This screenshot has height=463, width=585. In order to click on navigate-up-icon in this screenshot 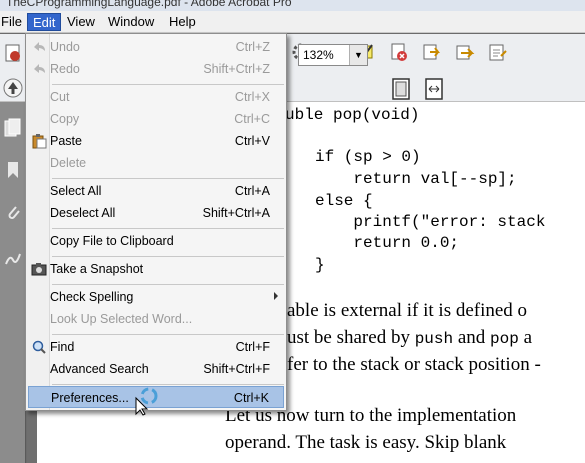, I will do `click(13, 88)`.